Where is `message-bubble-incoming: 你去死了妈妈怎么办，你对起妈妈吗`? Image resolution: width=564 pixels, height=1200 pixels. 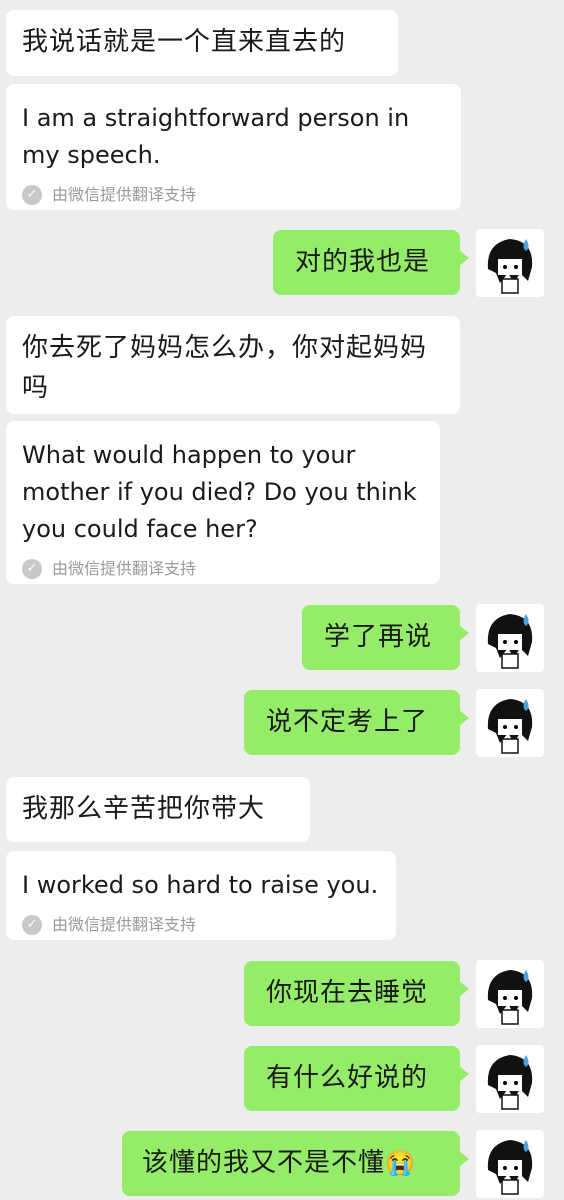 message-bubble-incoming: 你去死了妈妈怎么办，你对起妈妈吗 is located at coordinates (233, 365).